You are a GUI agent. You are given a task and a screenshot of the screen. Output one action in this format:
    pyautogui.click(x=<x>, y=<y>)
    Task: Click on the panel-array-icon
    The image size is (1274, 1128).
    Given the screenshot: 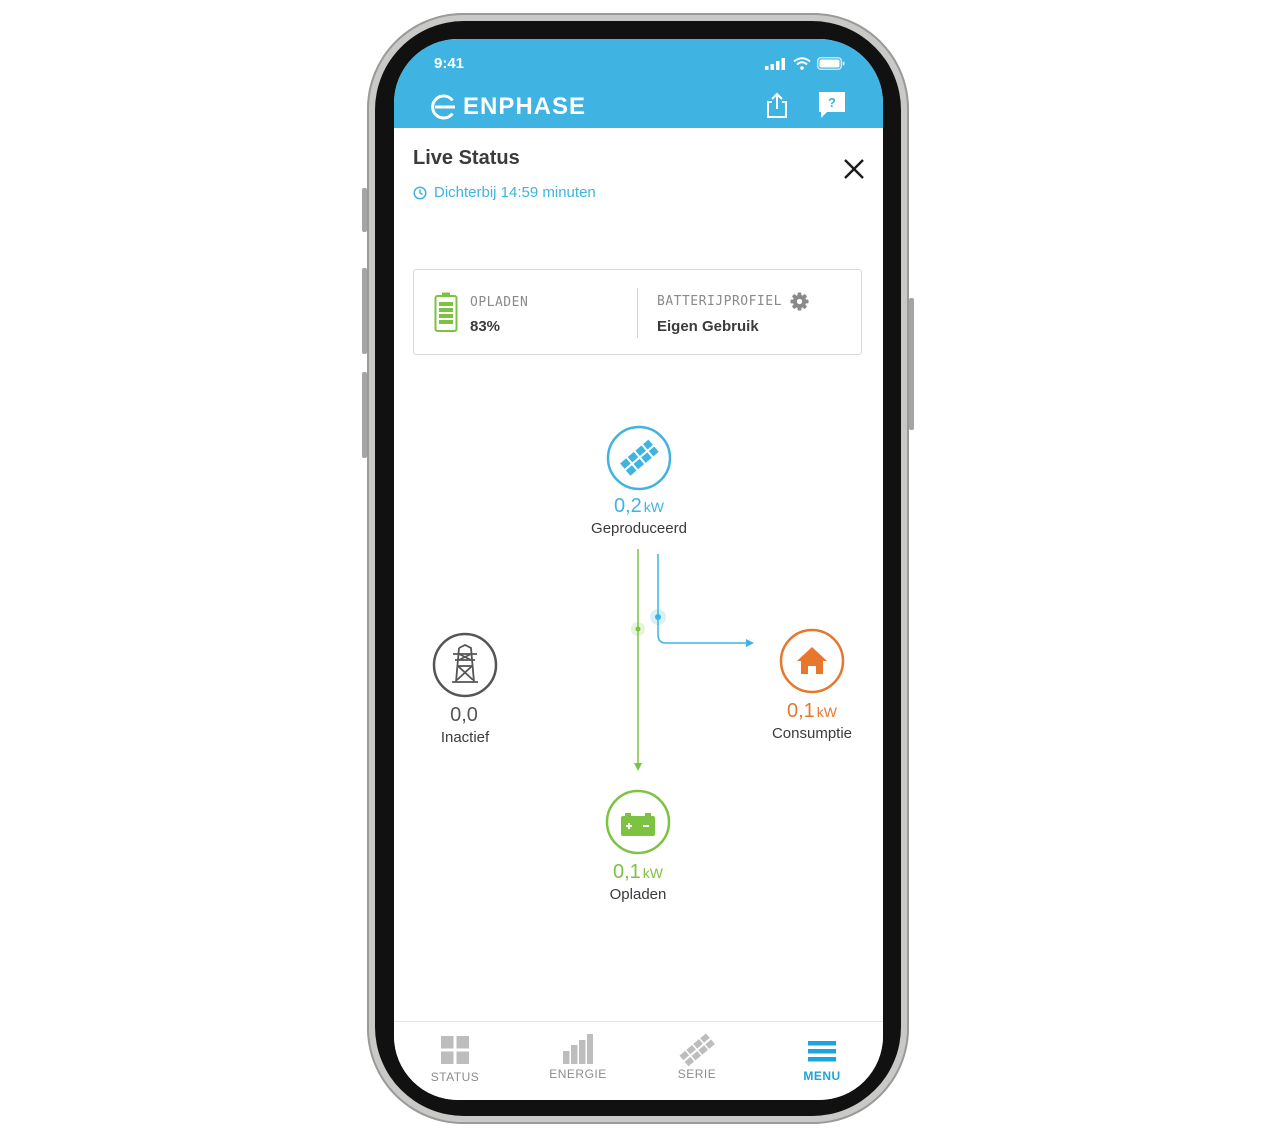 What is the action you would take?
    pyautogui.click(x=697, y=1050)
    